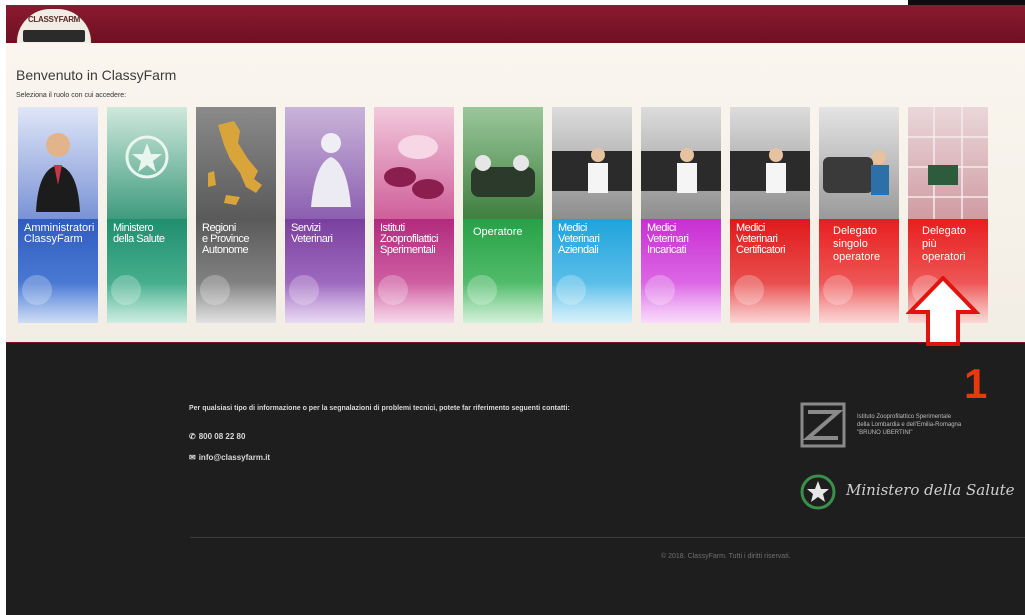 The width and height of the screenshot is (1025, 615). What do you see at coordinates (856, 172) in the screenshot?
I see `farmer-with-cow-icon` at bounding box center [856, 172].